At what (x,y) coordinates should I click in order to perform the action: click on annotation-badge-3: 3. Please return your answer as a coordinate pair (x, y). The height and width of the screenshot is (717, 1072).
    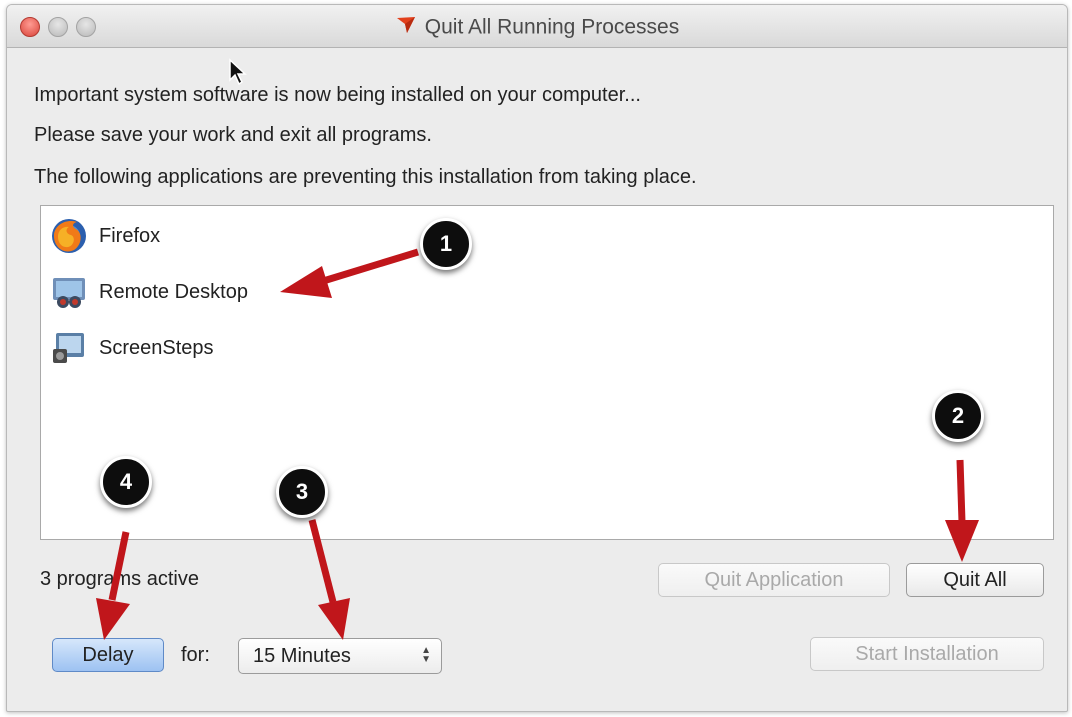
    Looking at the image, I should click on (302, 492).